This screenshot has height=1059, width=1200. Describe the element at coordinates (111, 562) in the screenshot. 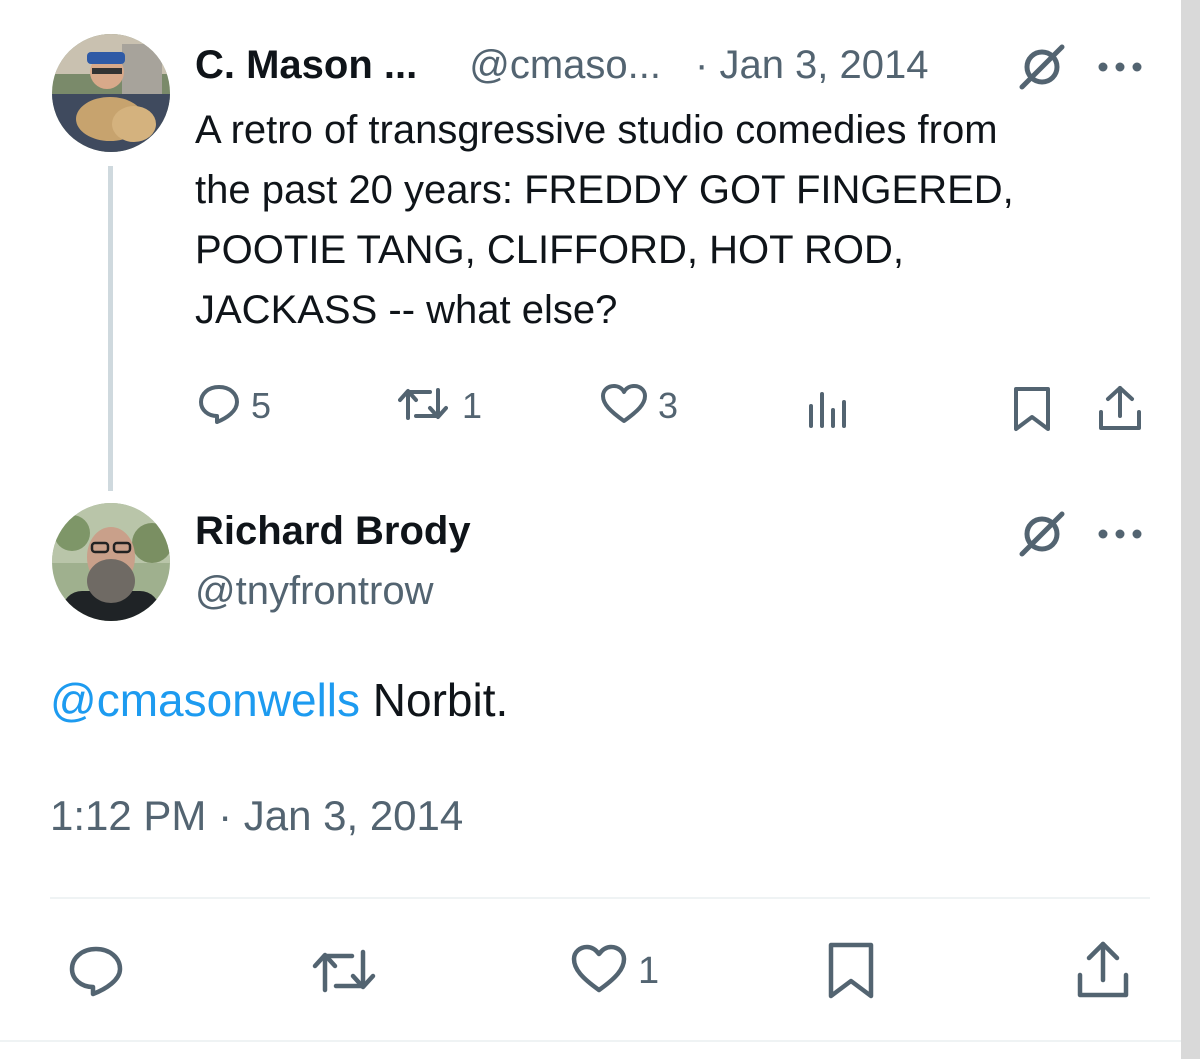

I see `main-avatar` at that location.